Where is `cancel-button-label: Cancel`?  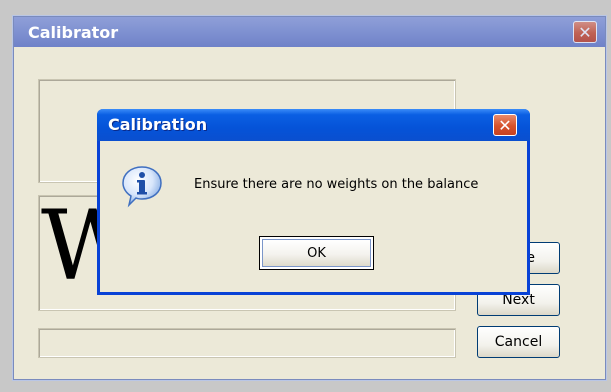 cancel-button-label: Cancel is located at coordinates (518, 342).